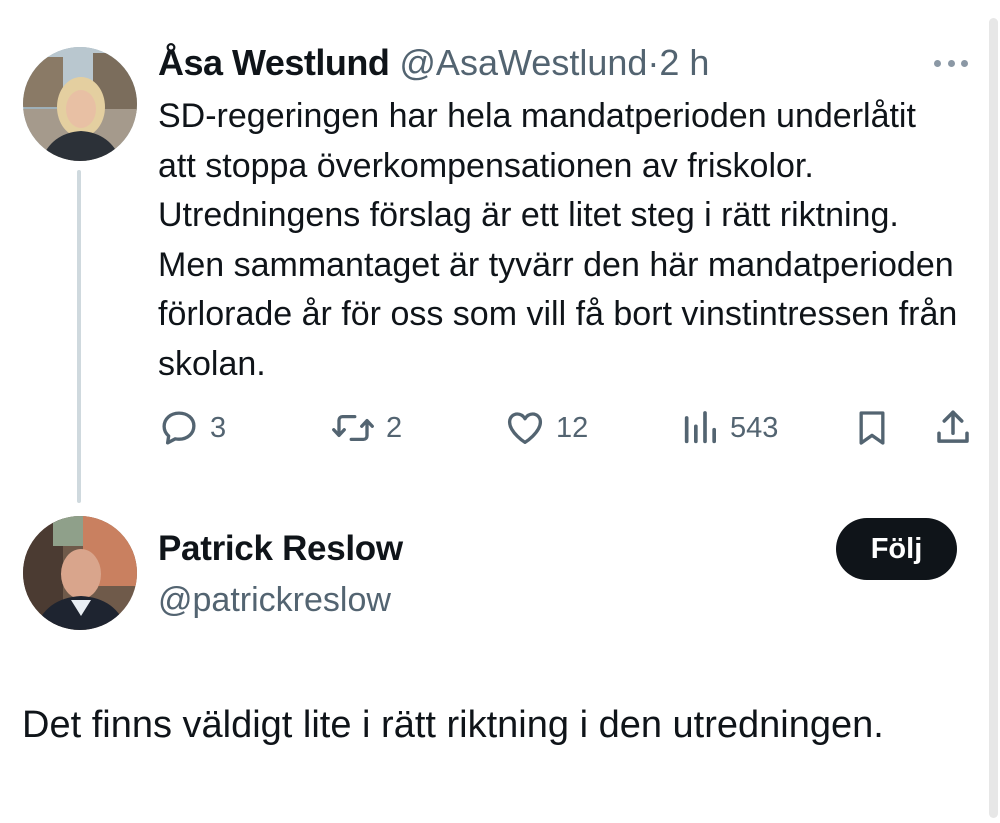 The image size is (1000, 823). I want to click on share-icon, so click(953, 426).